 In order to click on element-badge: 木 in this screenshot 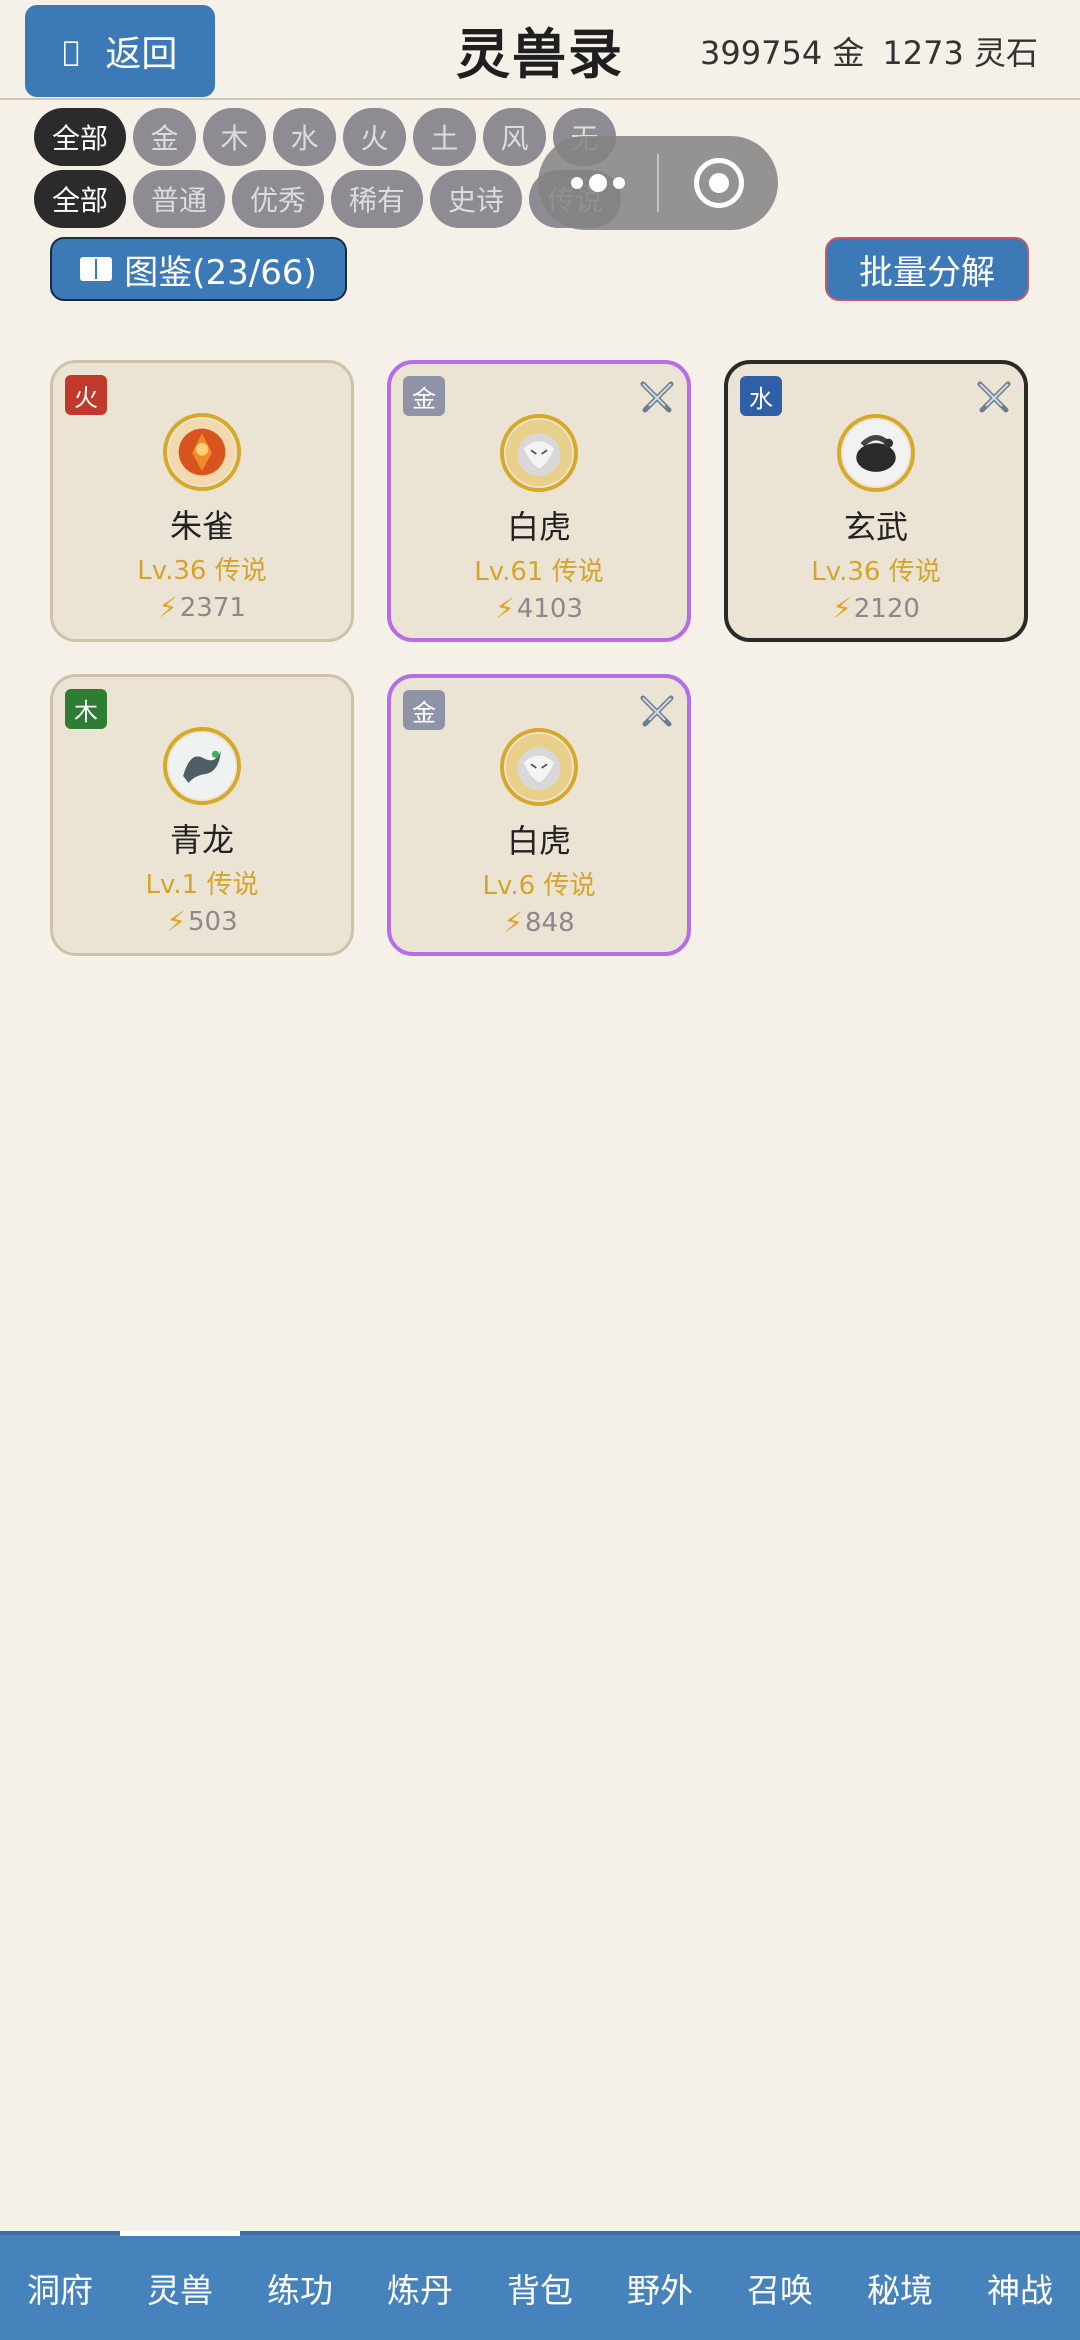, I will do `click(86, 709)`.